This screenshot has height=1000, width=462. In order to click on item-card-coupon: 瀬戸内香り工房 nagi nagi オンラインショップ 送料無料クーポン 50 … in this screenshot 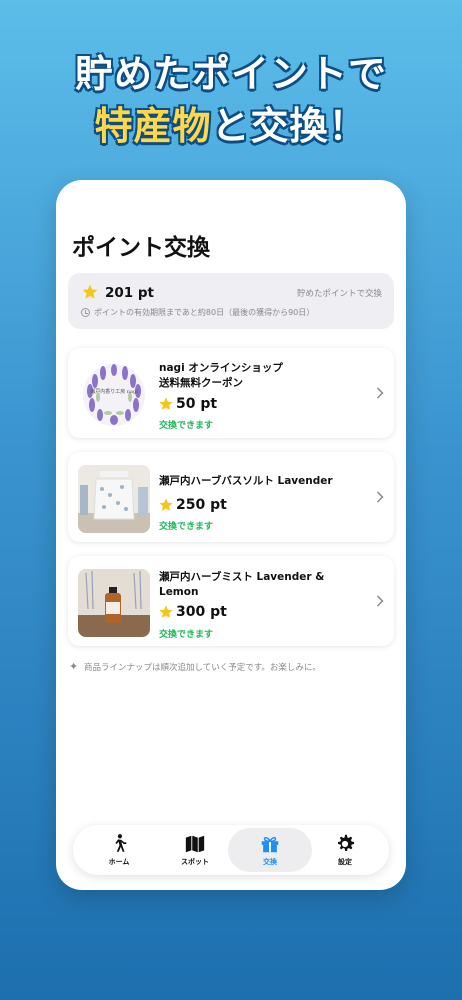, I will do `click(231, 393)`.